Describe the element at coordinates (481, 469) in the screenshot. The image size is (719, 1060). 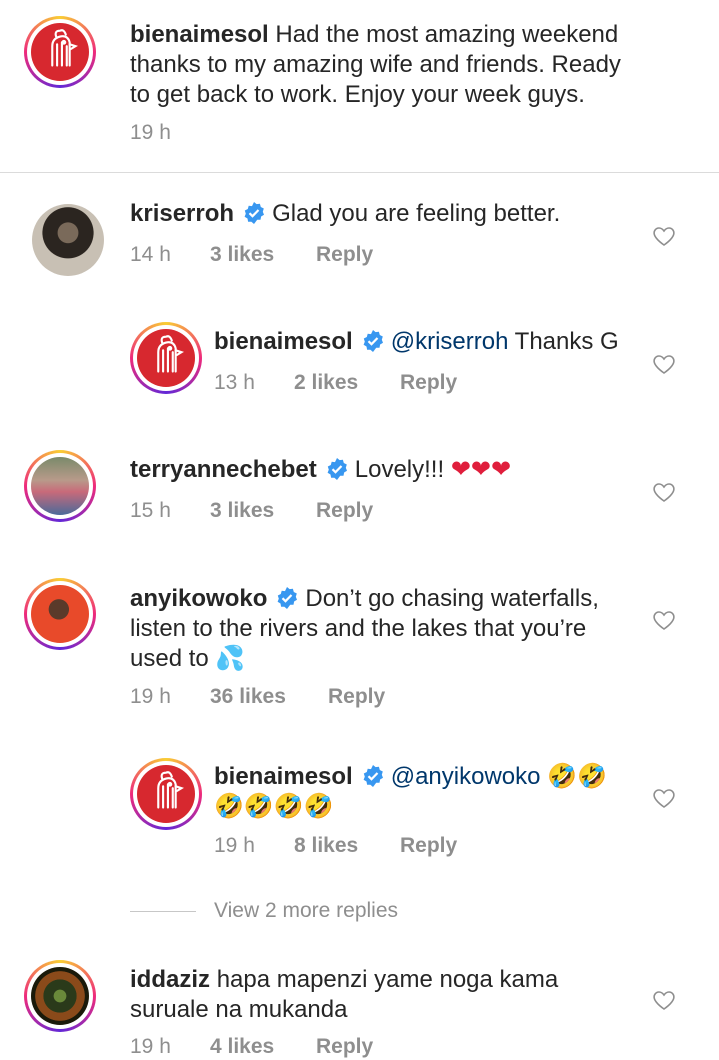
I see `heart-emoji: ❤❤❤` at that location.